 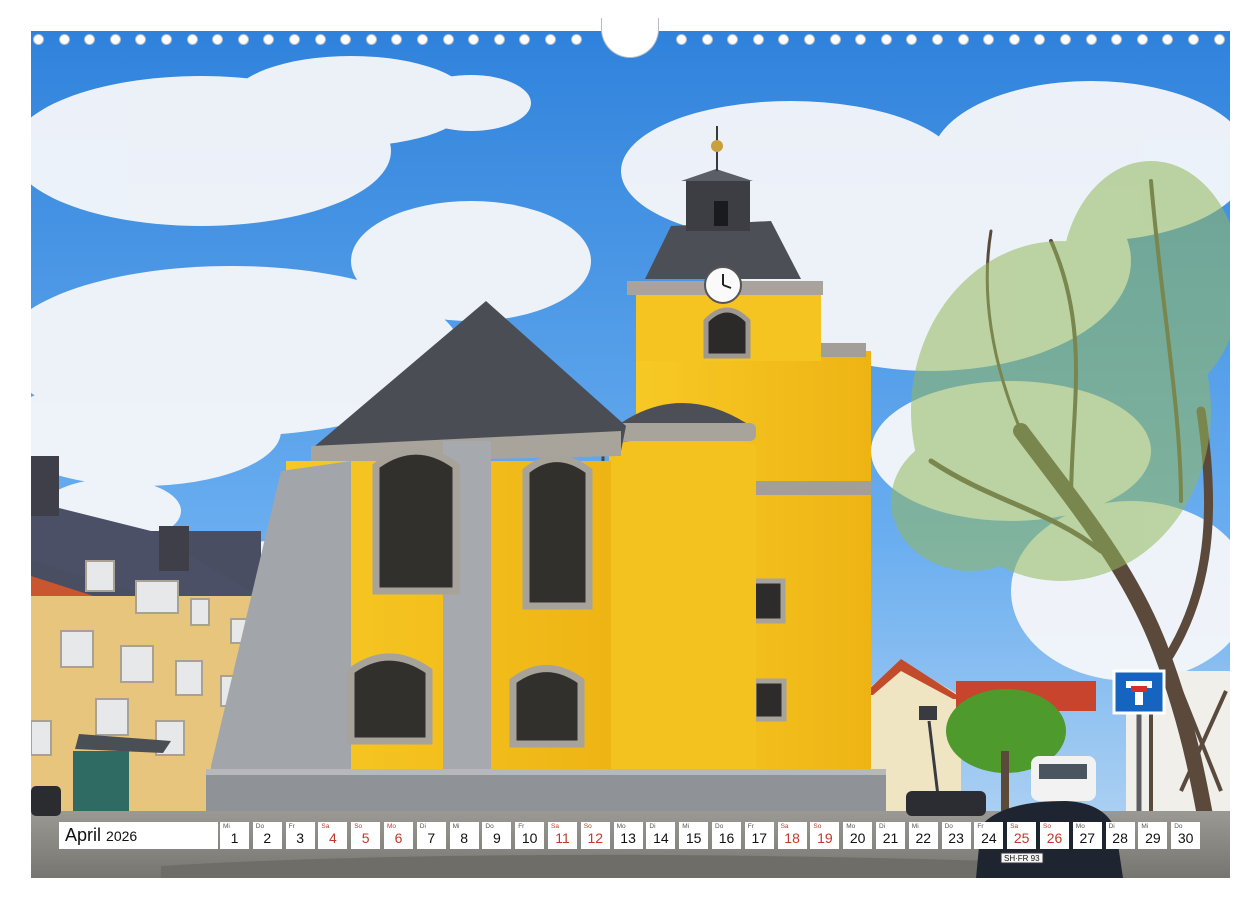 I want to click on day-number: 20, so click(x=857, y=838).